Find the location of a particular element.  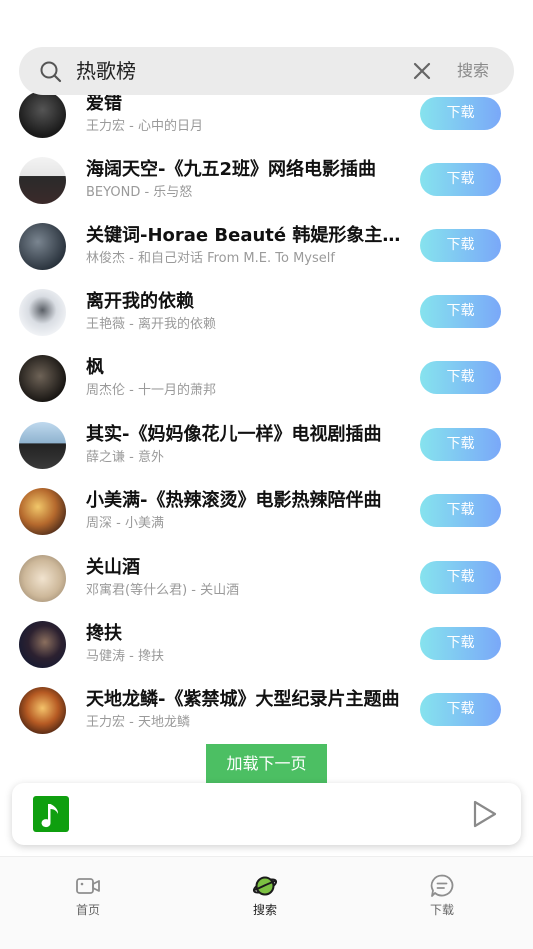

song-title: 海阔天空-《九五2班》网络电影插曲 is located at coordinates (231, 169).